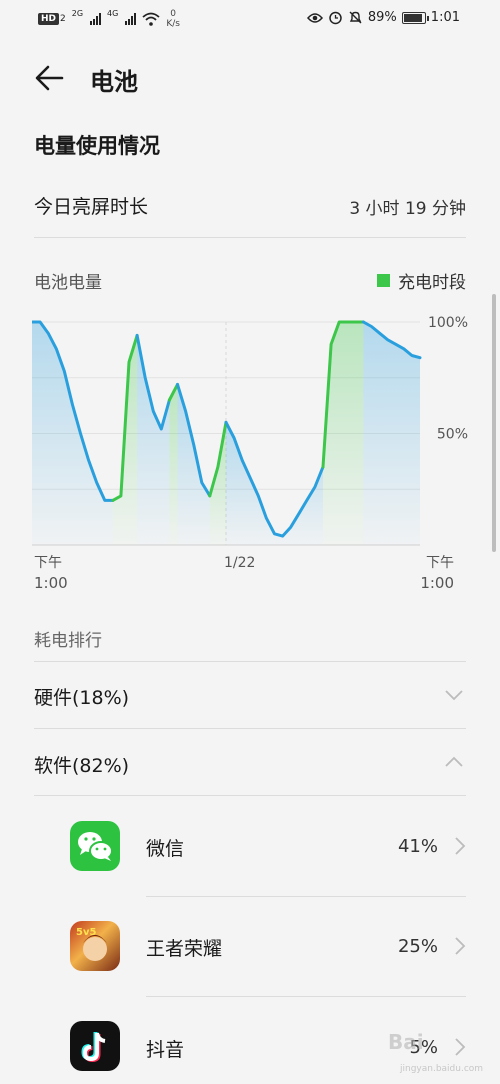 This screenshot has width=500, height=1084. Describe the element at coordinates (335, 18) in the screenshot. I see `alarm-icon` at that location.